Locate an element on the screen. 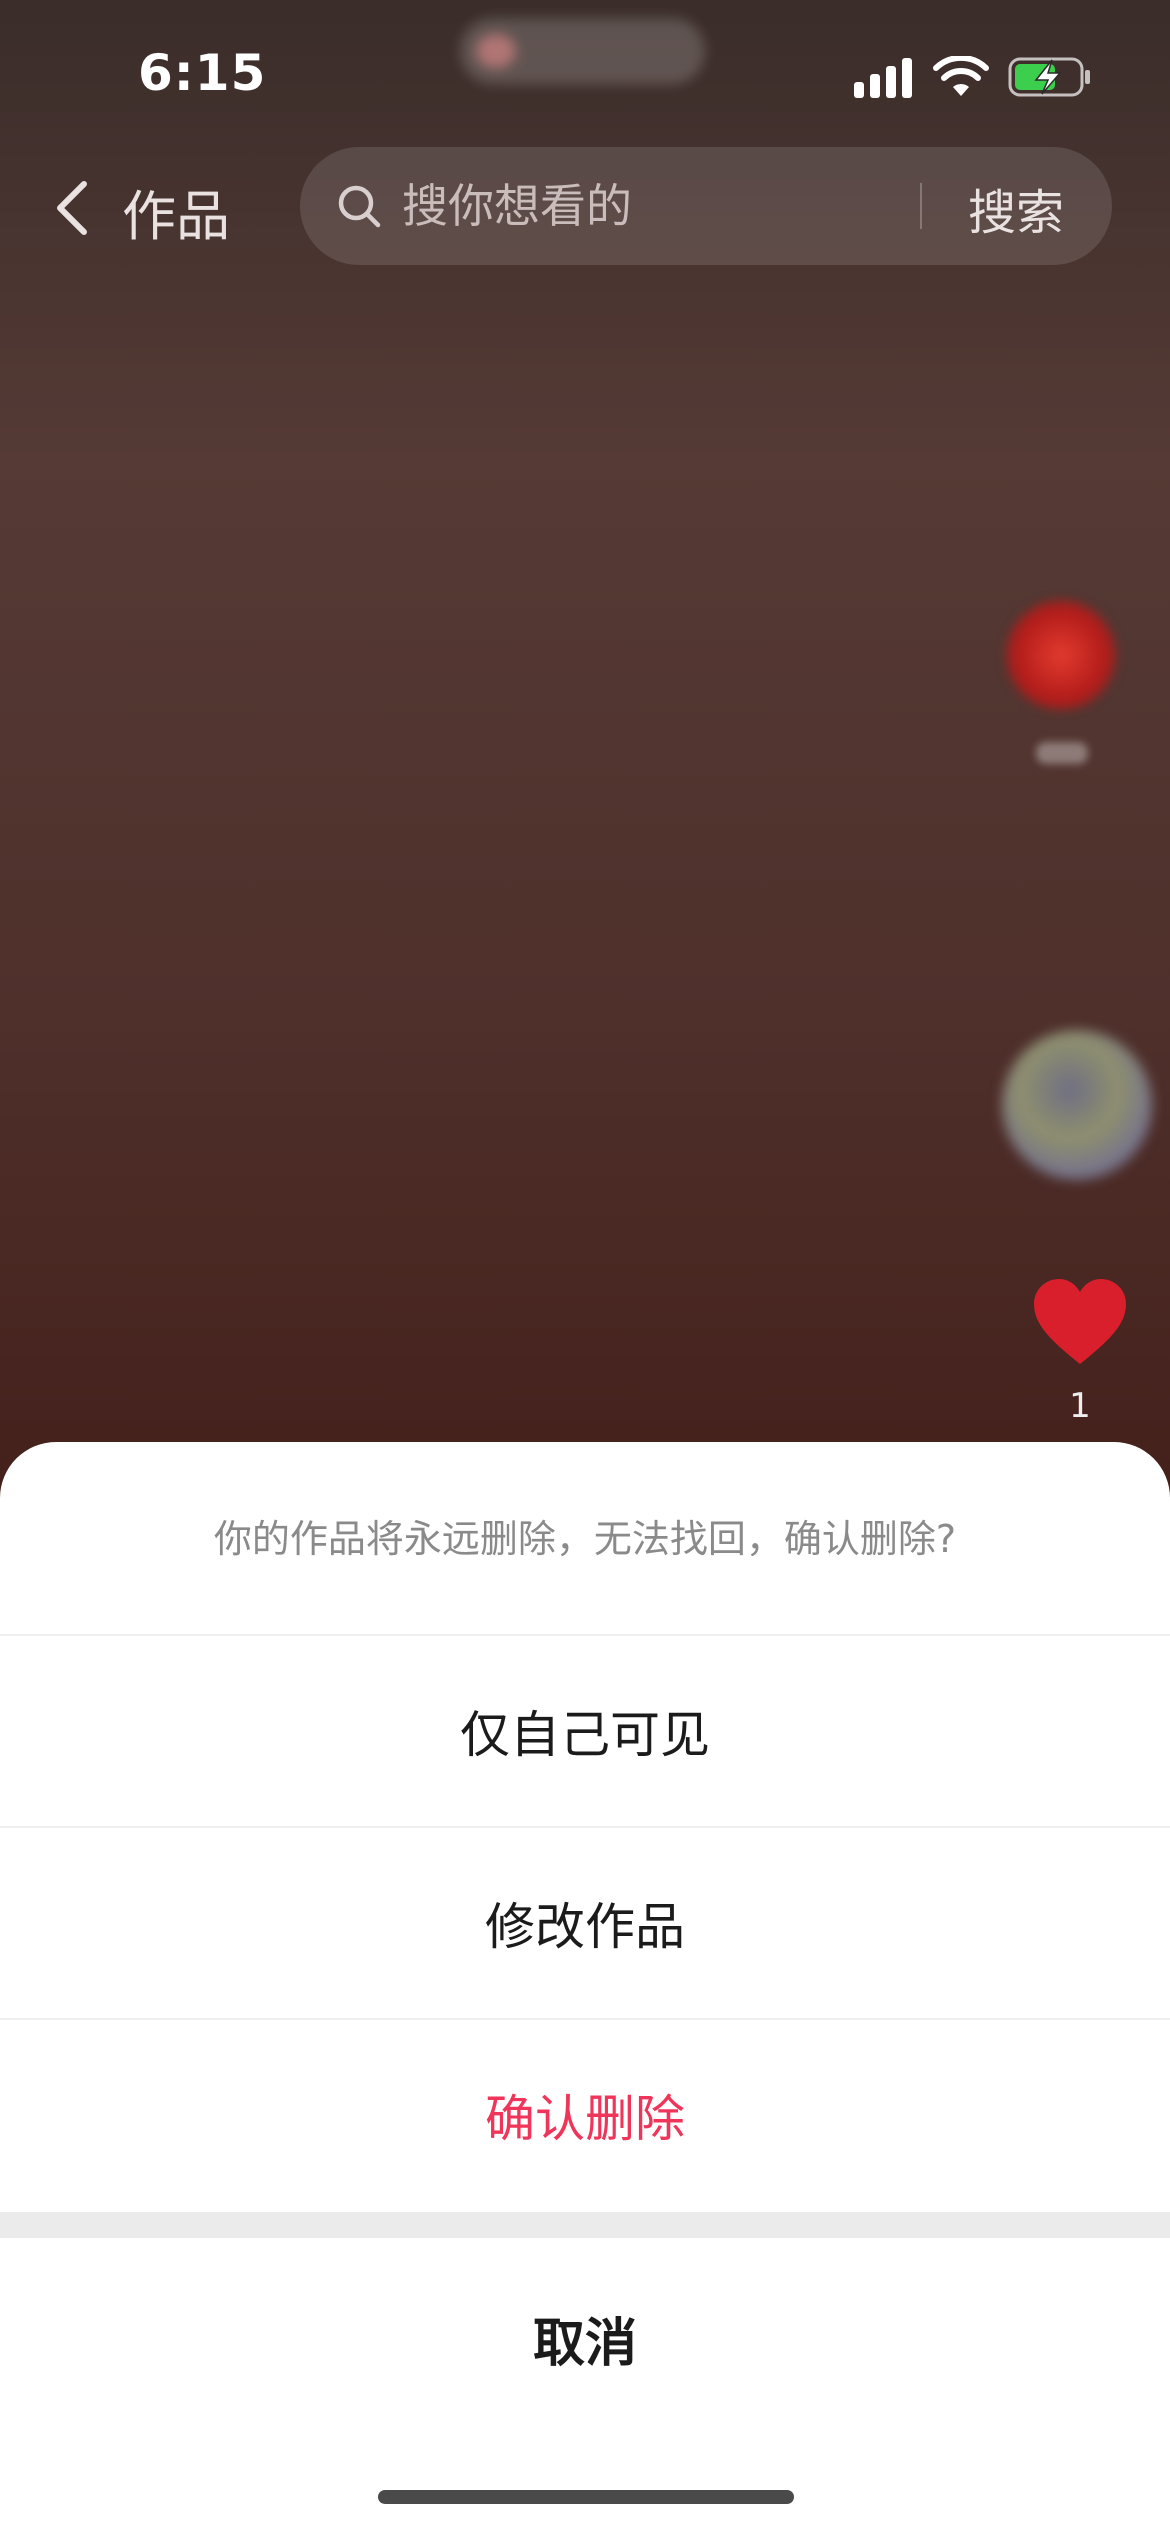 This screenshot has height=2532, width=1170. status-bar: 6:15 is located at coordinates (585, 75).